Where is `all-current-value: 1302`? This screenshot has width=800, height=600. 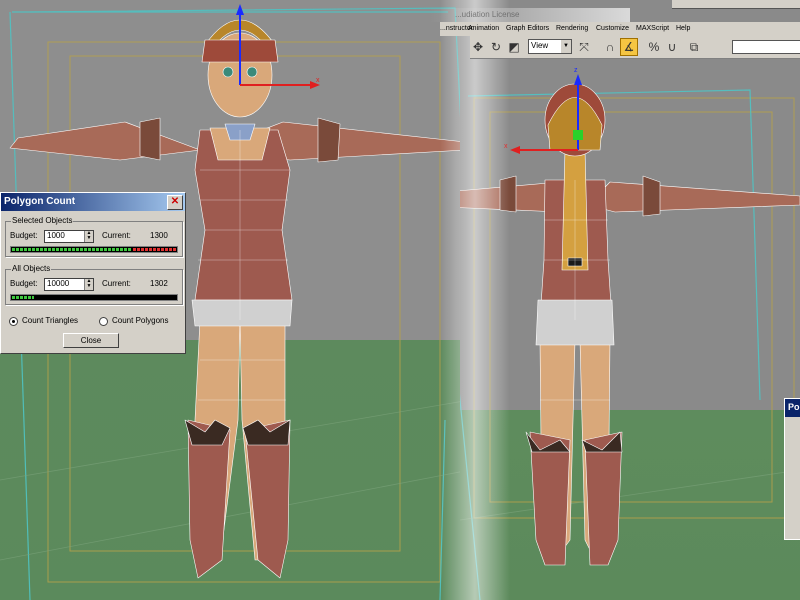 all-current-value: 1302 is located at coordinates (159, 283).